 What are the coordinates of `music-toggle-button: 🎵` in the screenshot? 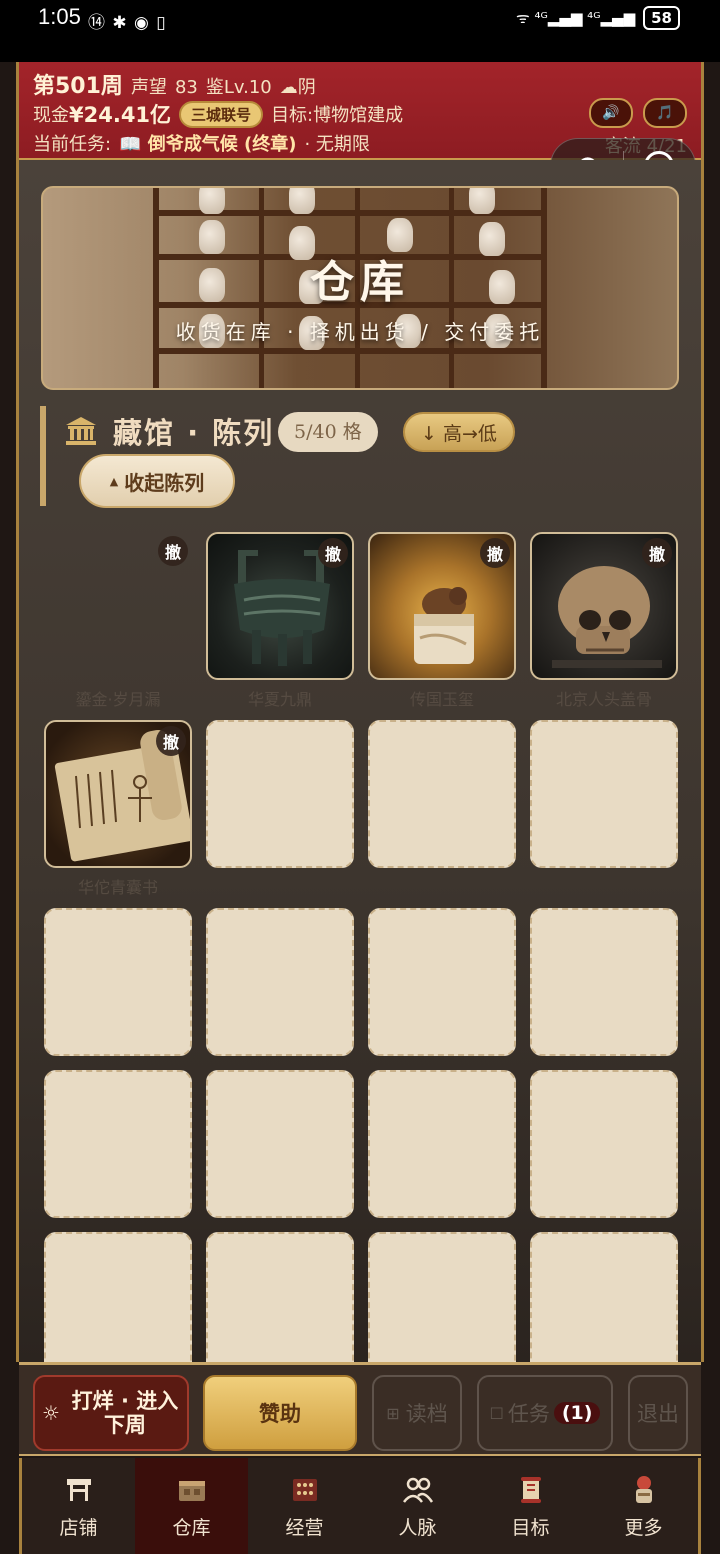 It's located at (665, 113).